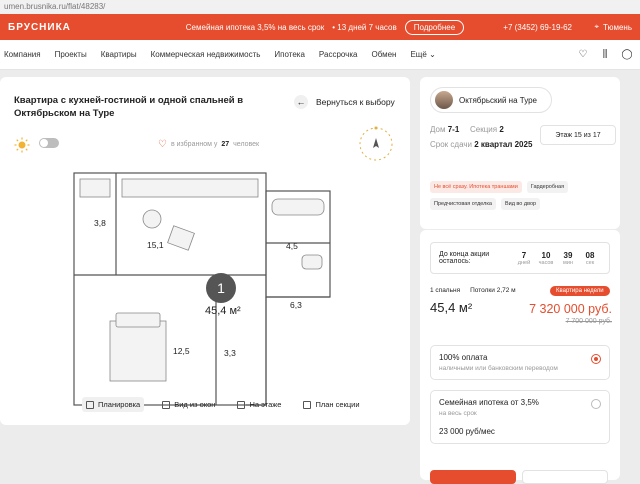 The image size is (640, 484). What do you see at coordinates (181, 351) in the screenshot?
I see `room-area-5: 12,5` at bounding box center [181, 351].